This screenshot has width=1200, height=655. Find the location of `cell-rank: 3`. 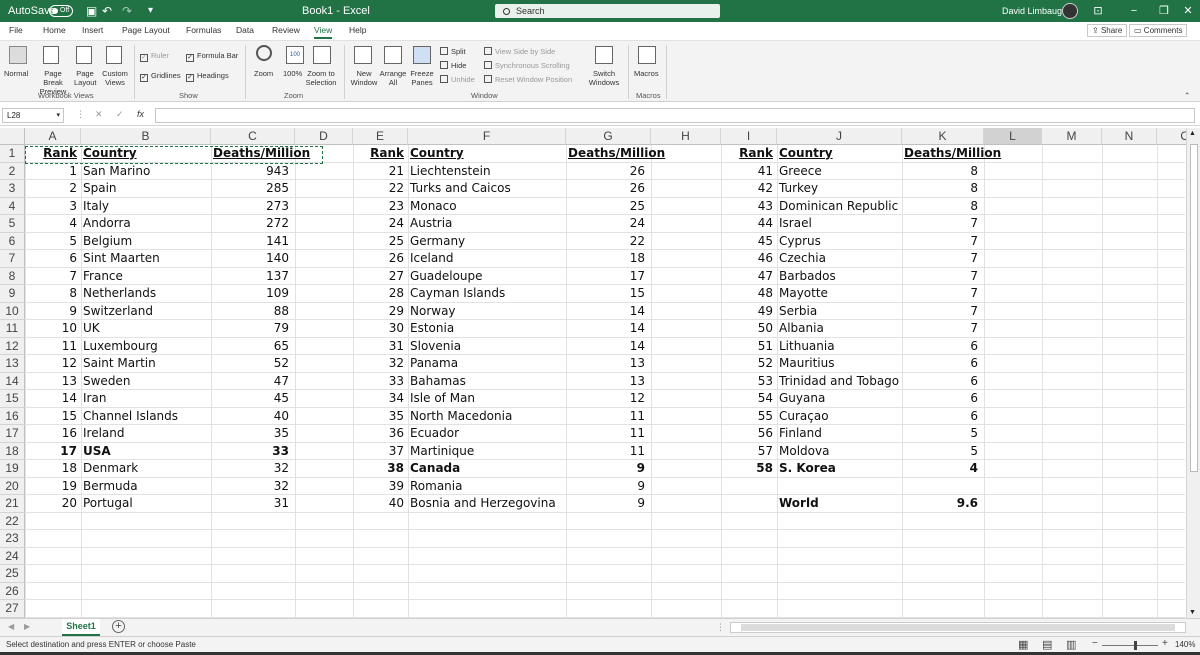

cell-rank: 3 is located at coordinates (57, 207).